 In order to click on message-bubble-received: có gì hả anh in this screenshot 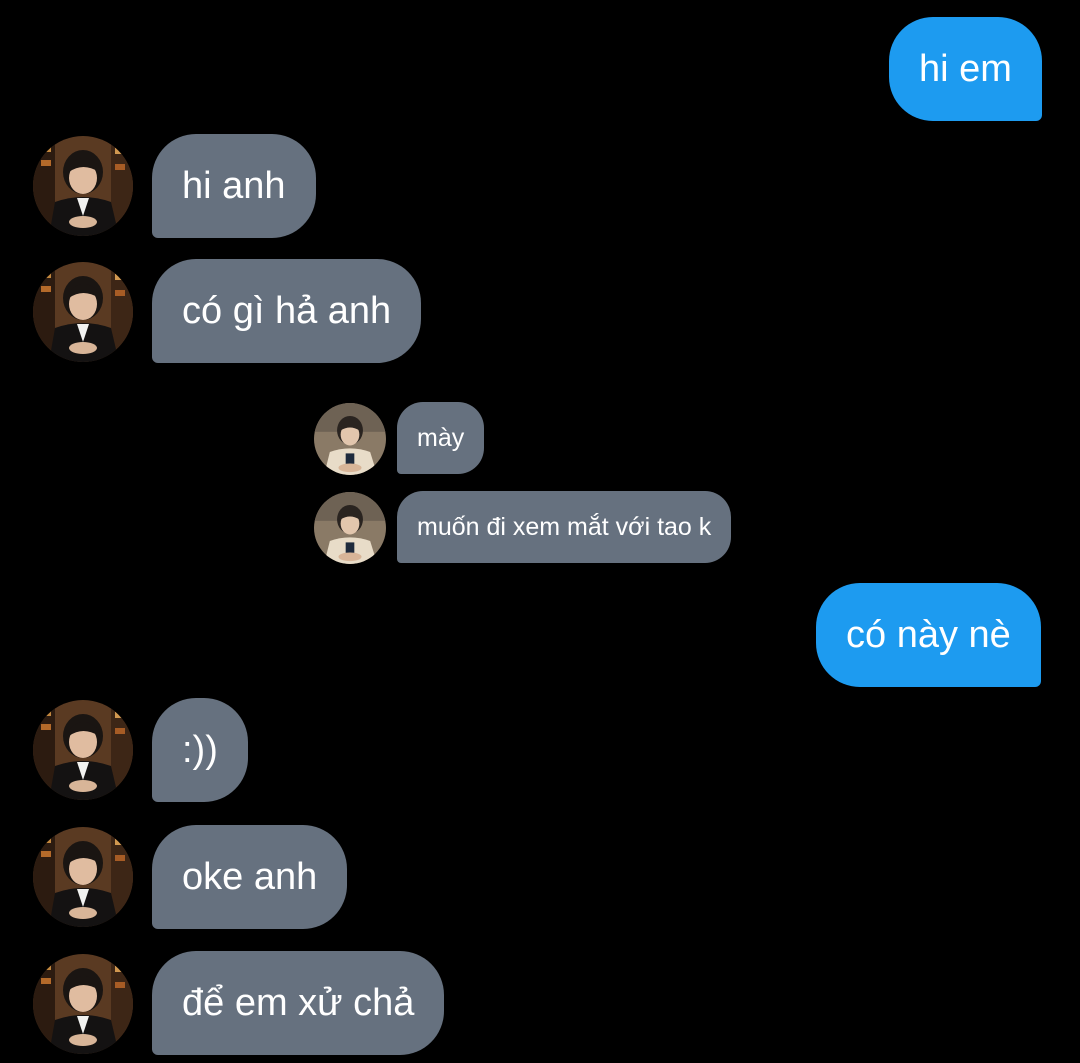, I will do `click(287, 311)`.